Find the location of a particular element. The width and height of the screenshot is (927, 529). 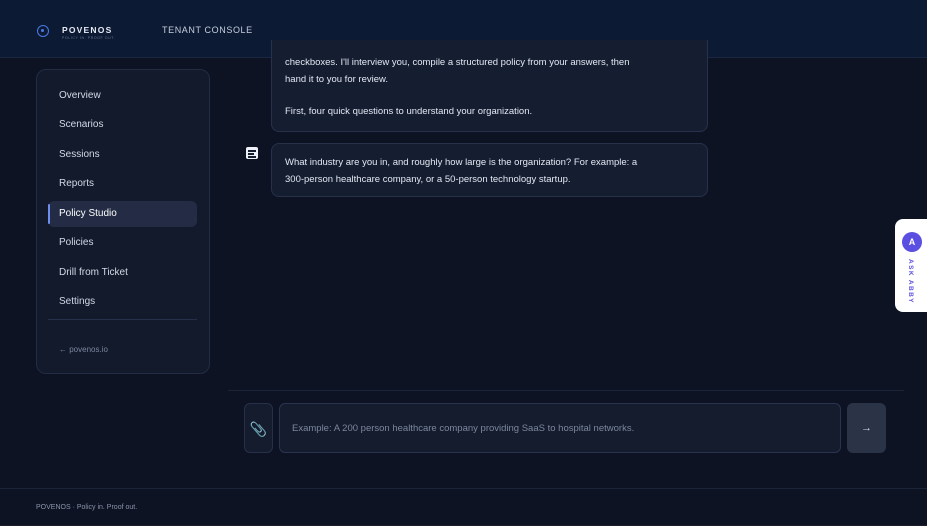

sidebar-item-scenarios: Scenarios is located at coordinates (122, 125).